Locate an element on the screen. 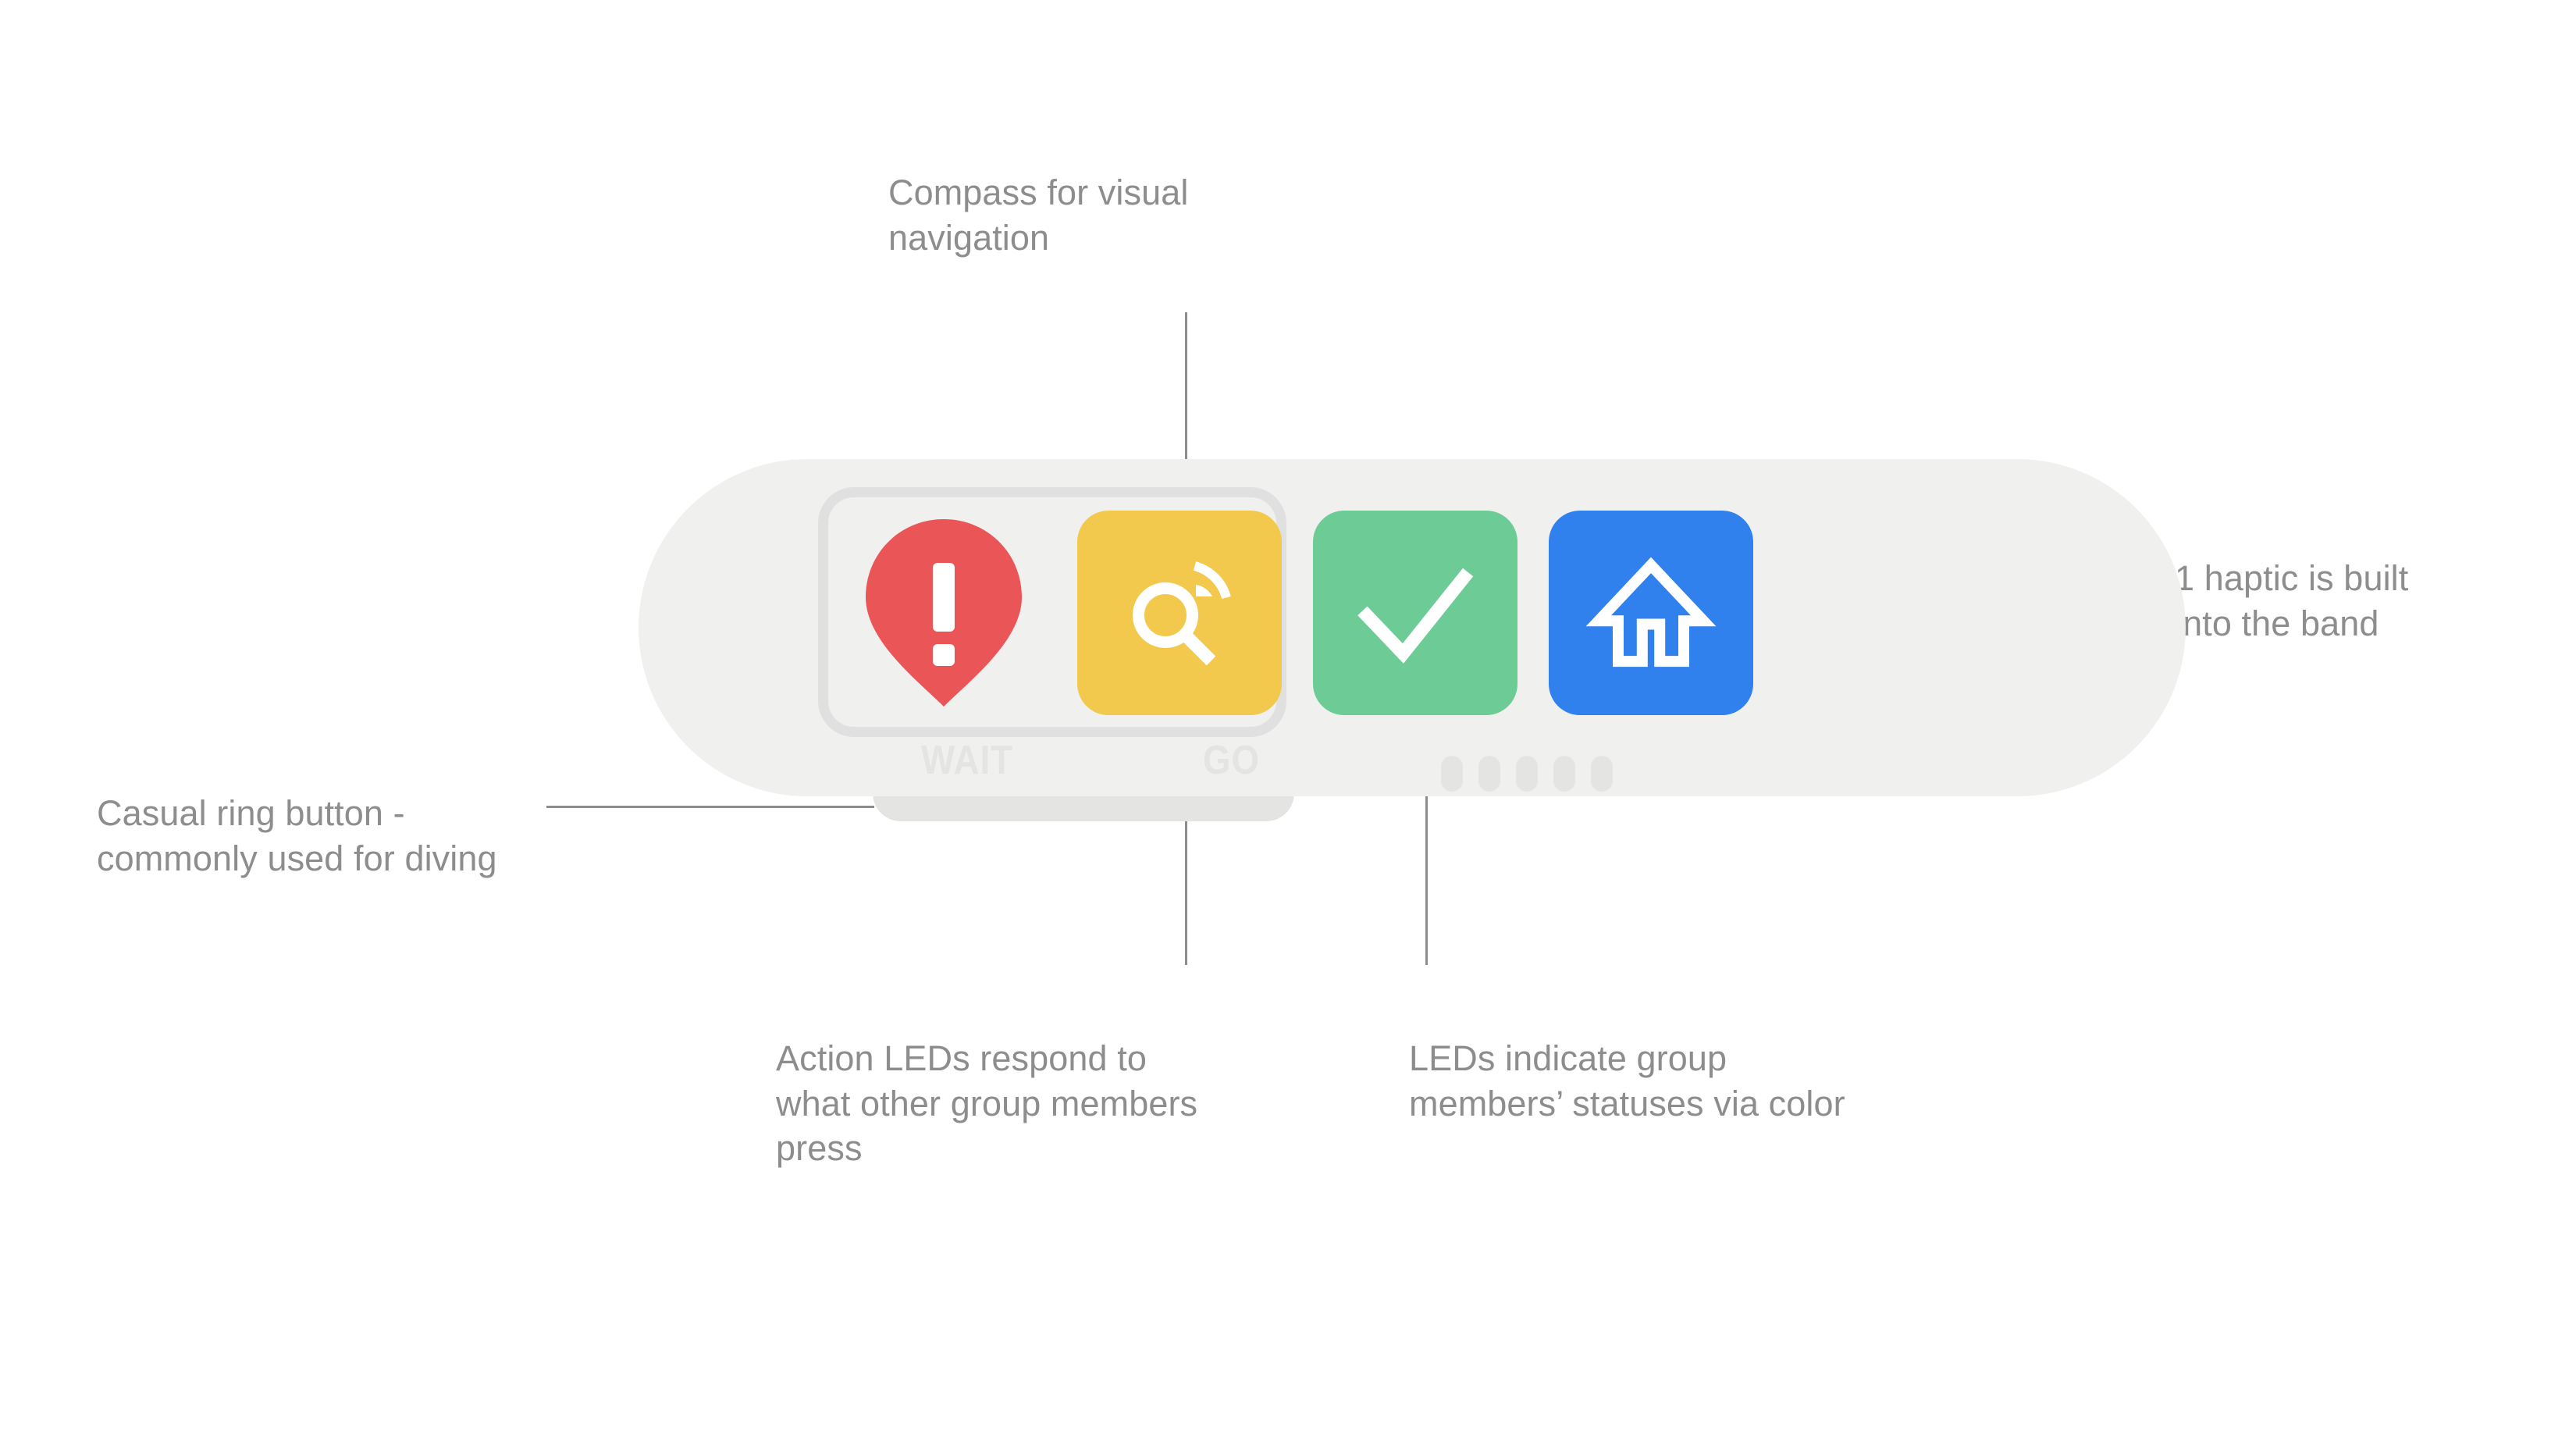 The image size is (2576, 1449). leader-line-ring-button is located at coordinates (710, 807).